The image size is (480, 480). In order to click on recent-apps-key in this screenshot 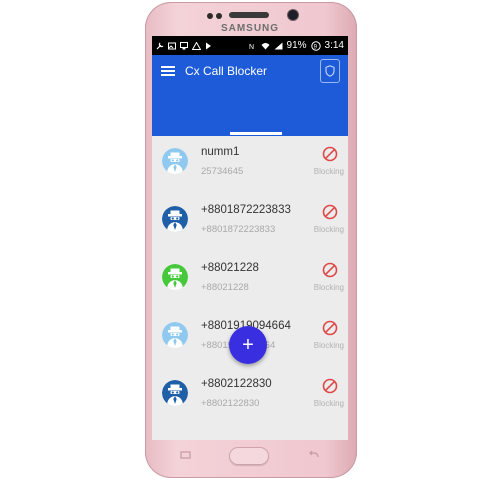, I will do `click(186, 456)`.